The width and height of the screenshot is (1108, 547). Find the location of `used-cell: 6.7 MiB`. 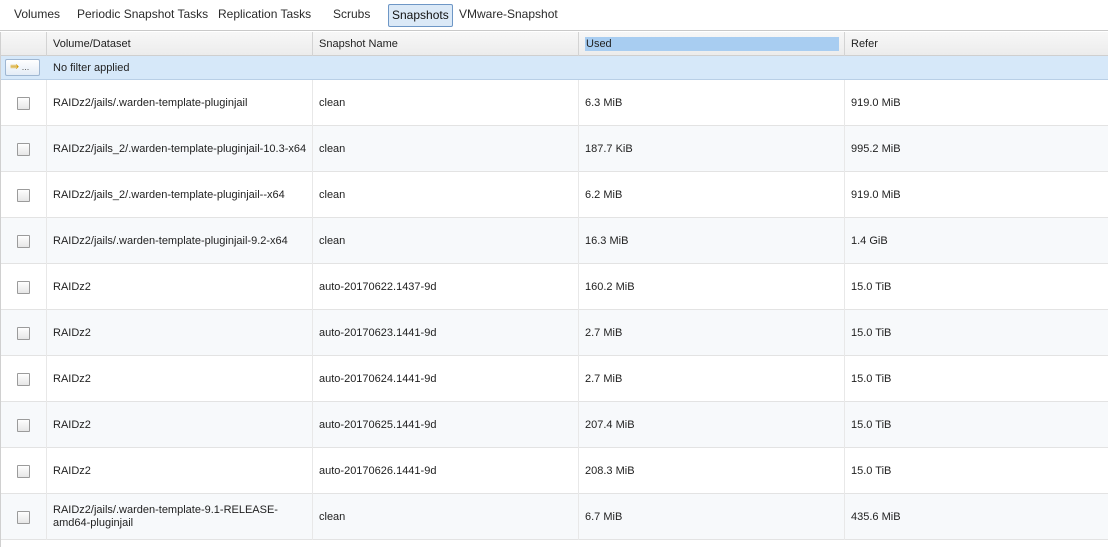

used-cell: 6.7 MiB is located at coordinates (712, 517).